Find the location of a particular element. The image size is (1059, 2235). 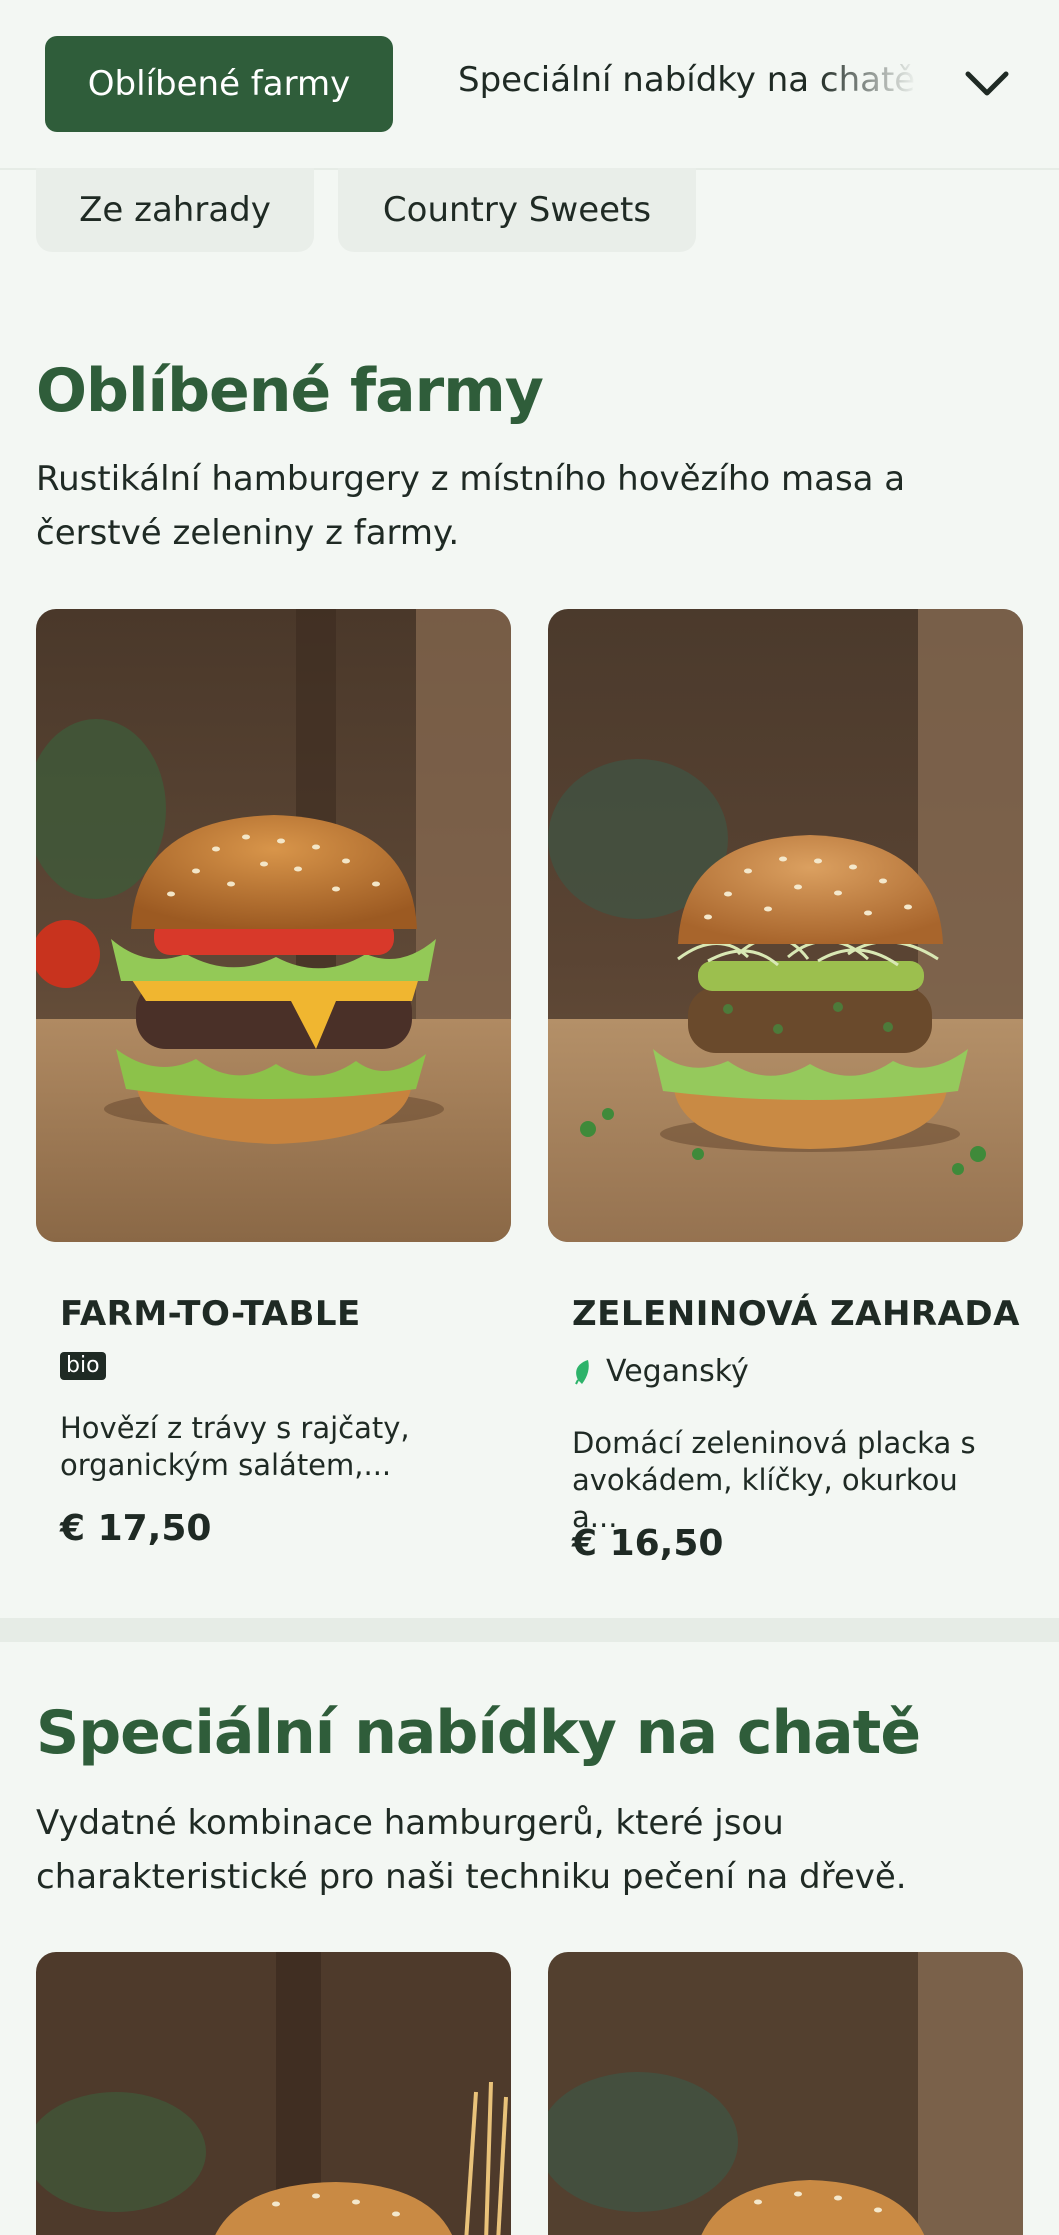

chip-country-sweets: Country Sweets is located at coordinates (517, 210).